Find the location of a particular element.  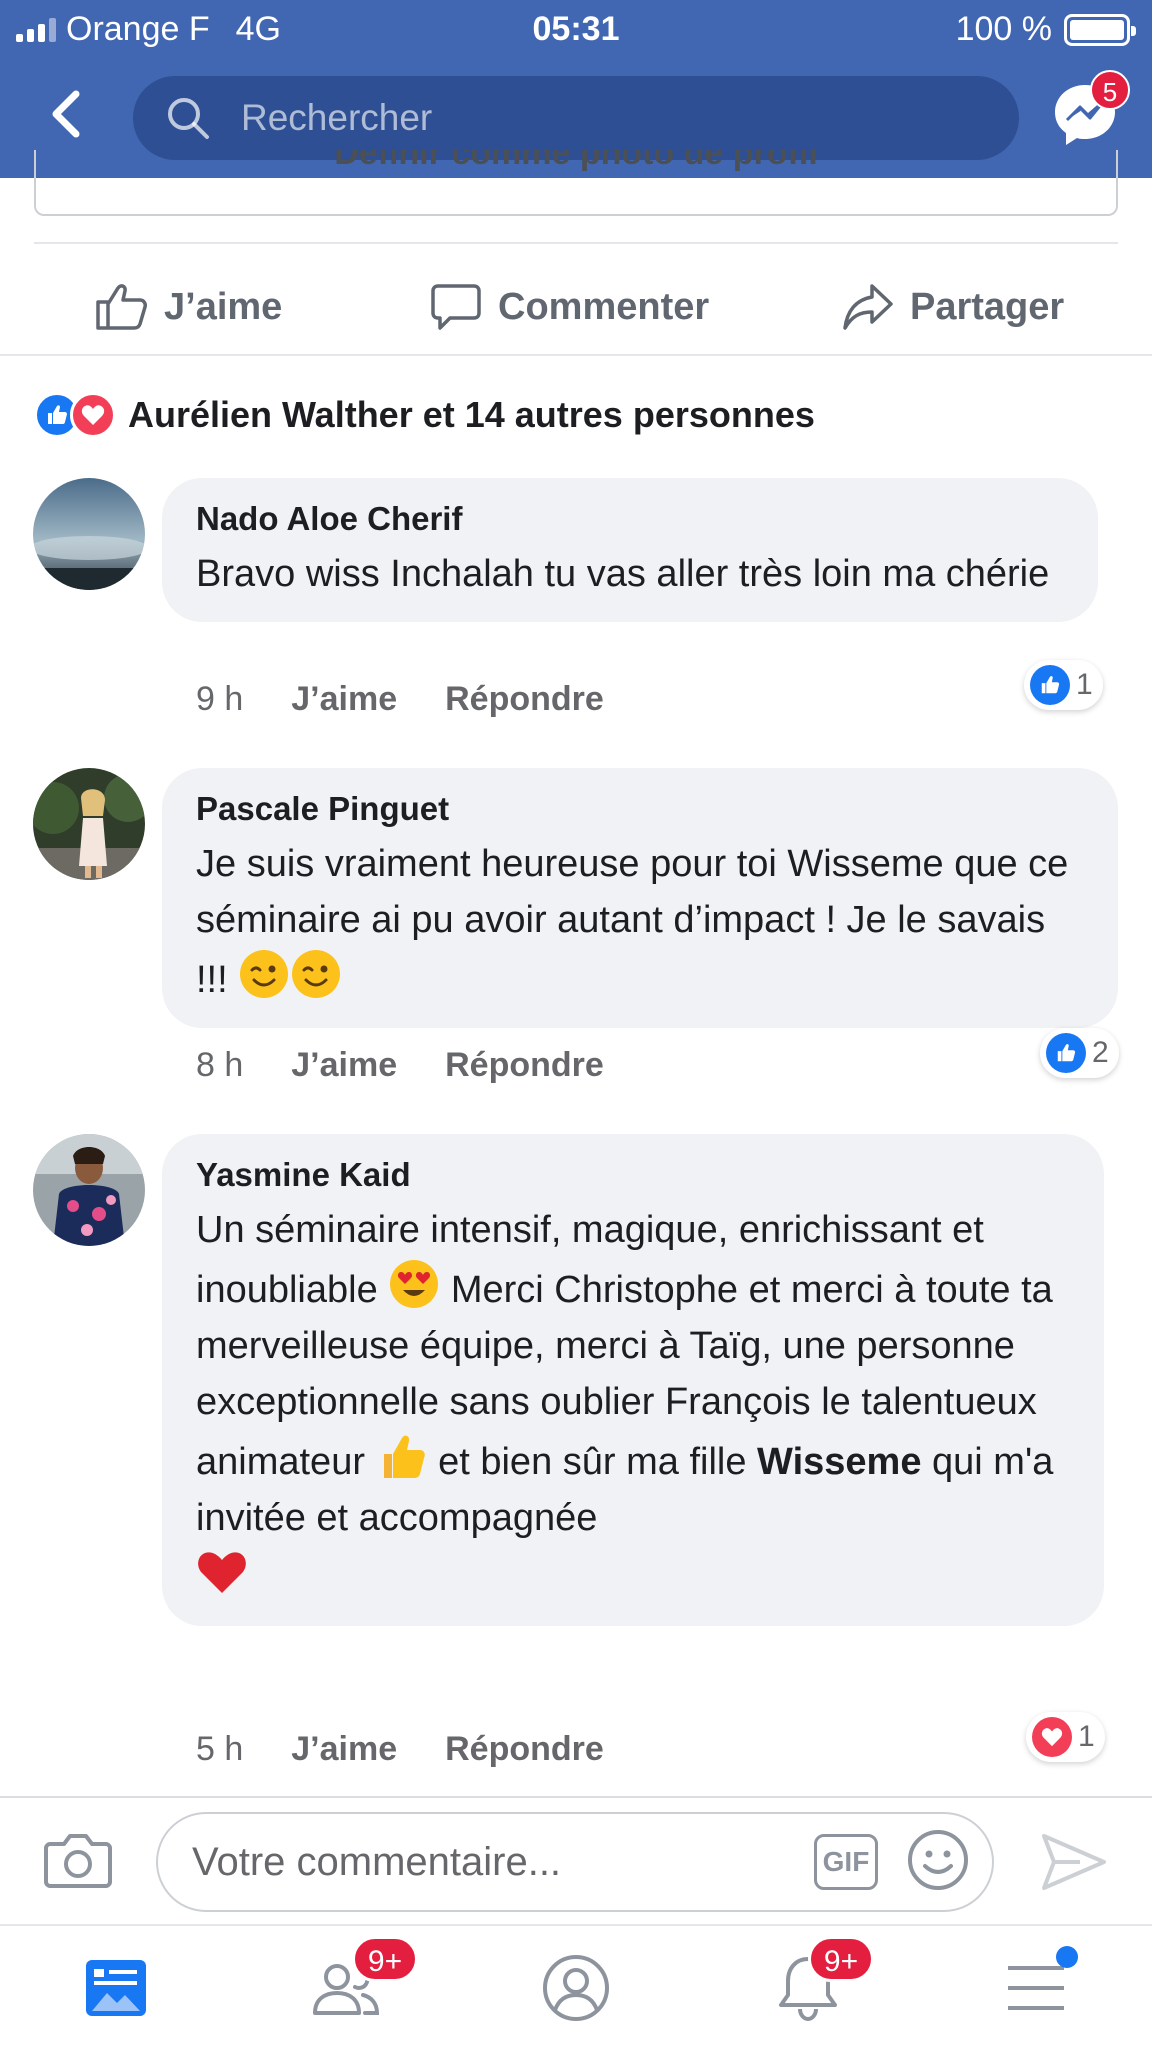

like-button: J’aime is located at coordinates (188, 307).